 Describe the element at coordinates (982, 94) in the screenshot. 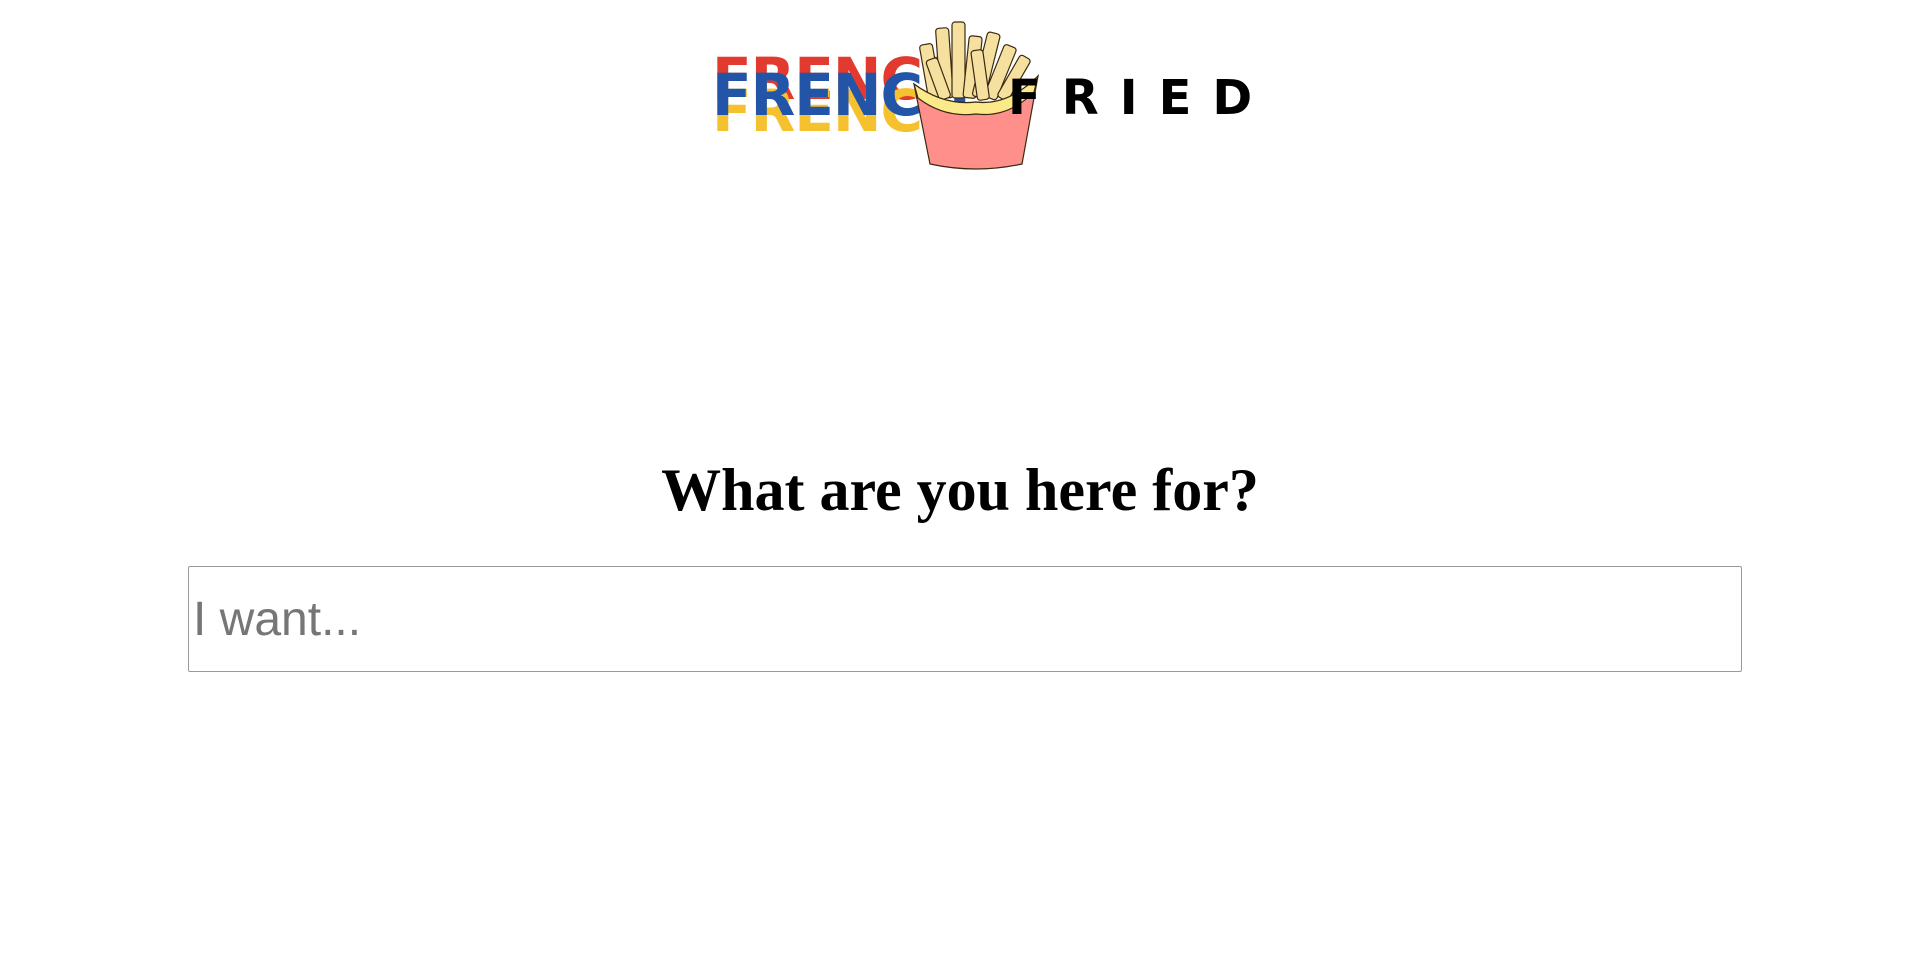

I see `site-logo: FRENCH FRENCH FRENCH FRIED` at that location.